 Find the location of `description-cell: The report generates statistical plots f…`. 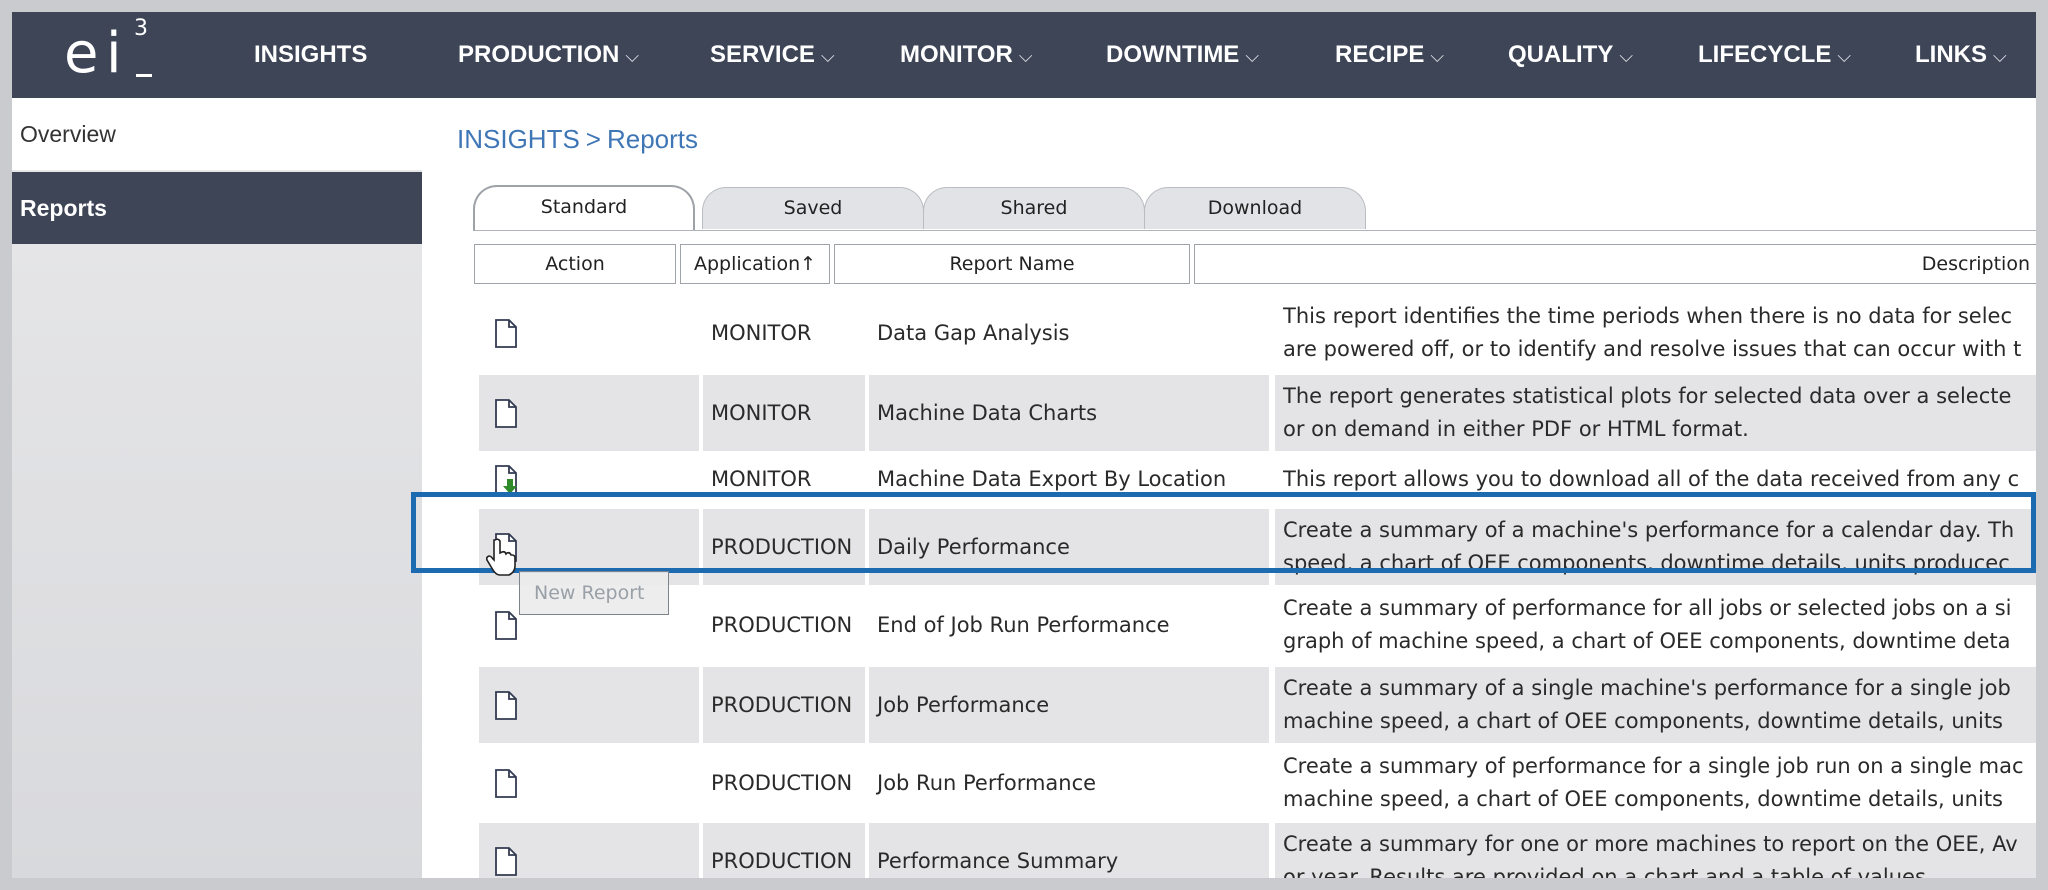

description-cell: The report generates statistical plots f… is located at coordinates (1655, 413).